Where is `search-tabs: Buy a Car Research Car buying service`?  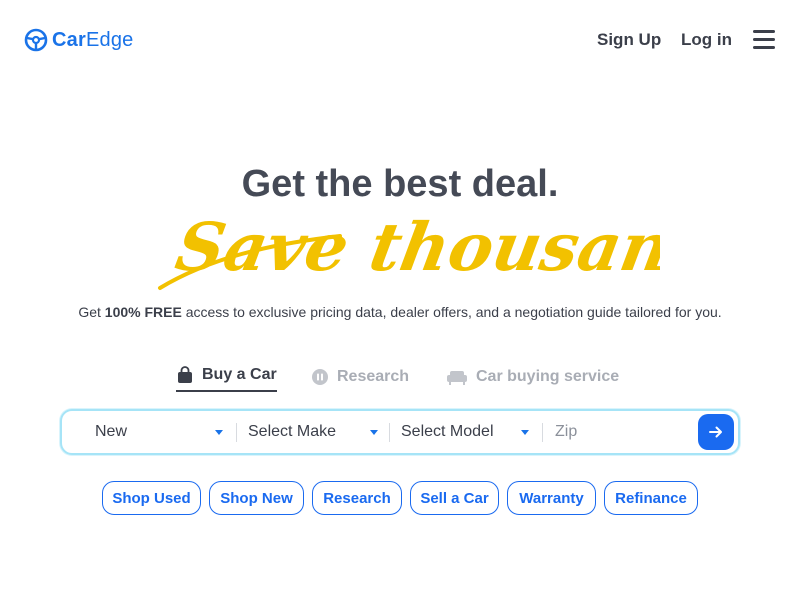 search-tabs: Buy a Car Research Car buying service is located at coordinates (400, 378).